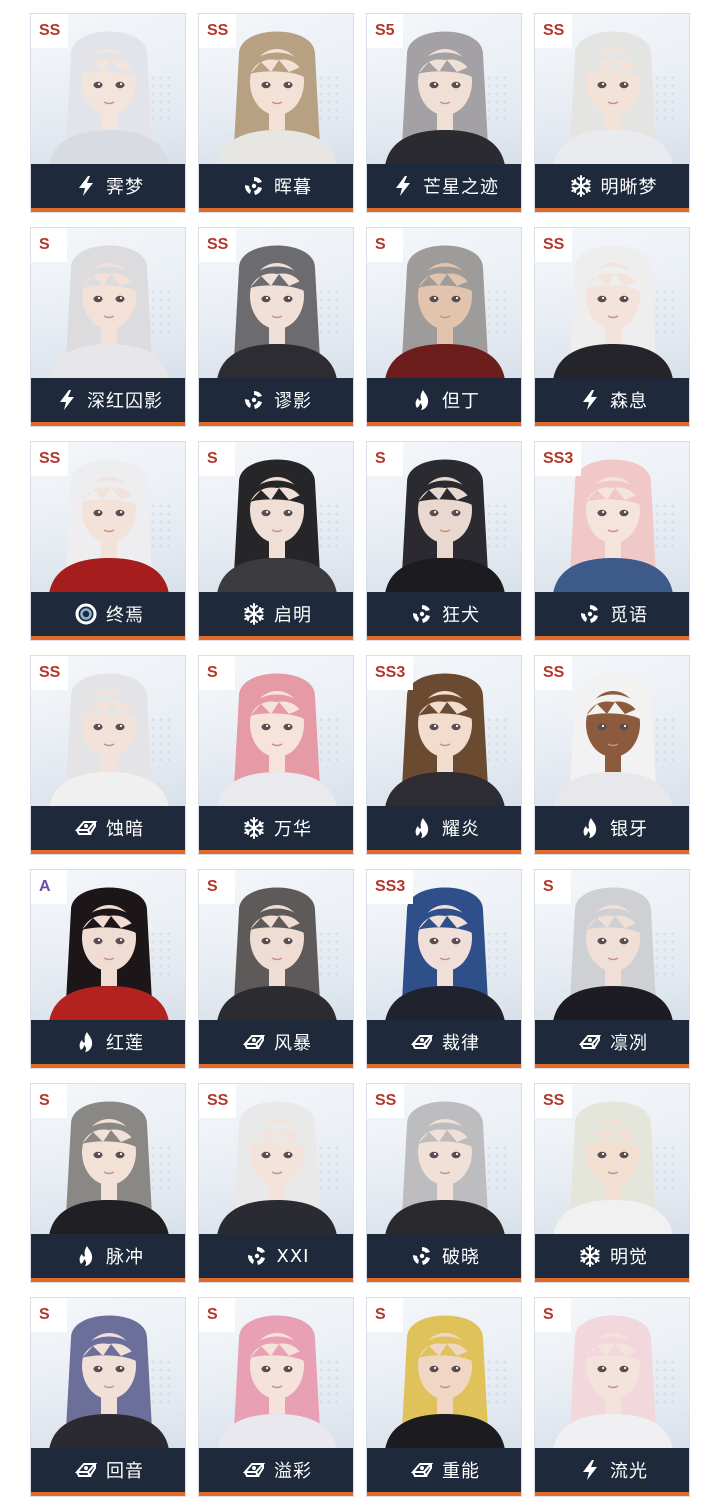 This screenshot has width=720, height=1506. I want to click on character-card: SS 森息, so click(612, 327).